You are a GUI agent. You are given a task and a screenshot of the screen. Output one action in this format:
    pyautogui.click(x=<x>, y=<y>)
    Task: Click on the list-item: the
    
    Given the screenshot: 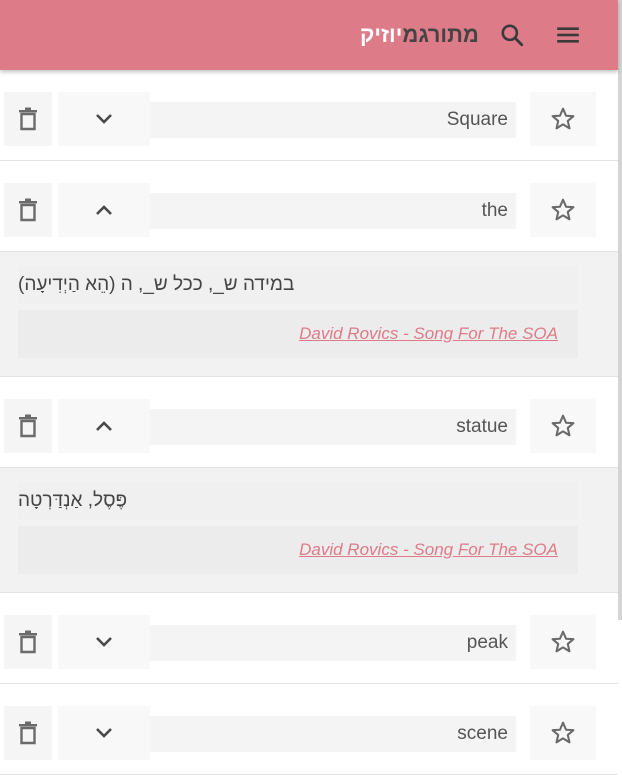 What is the action you would take?
    pyautogui.click(x=309, y=206)
    